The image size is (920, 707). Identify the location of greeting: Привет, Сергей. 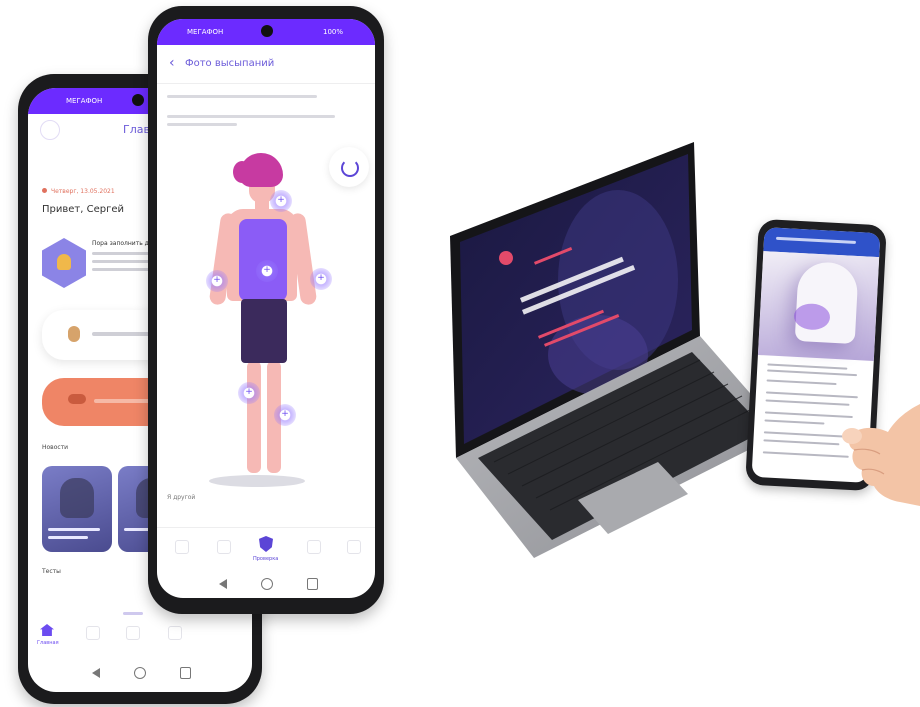
(83, 209).